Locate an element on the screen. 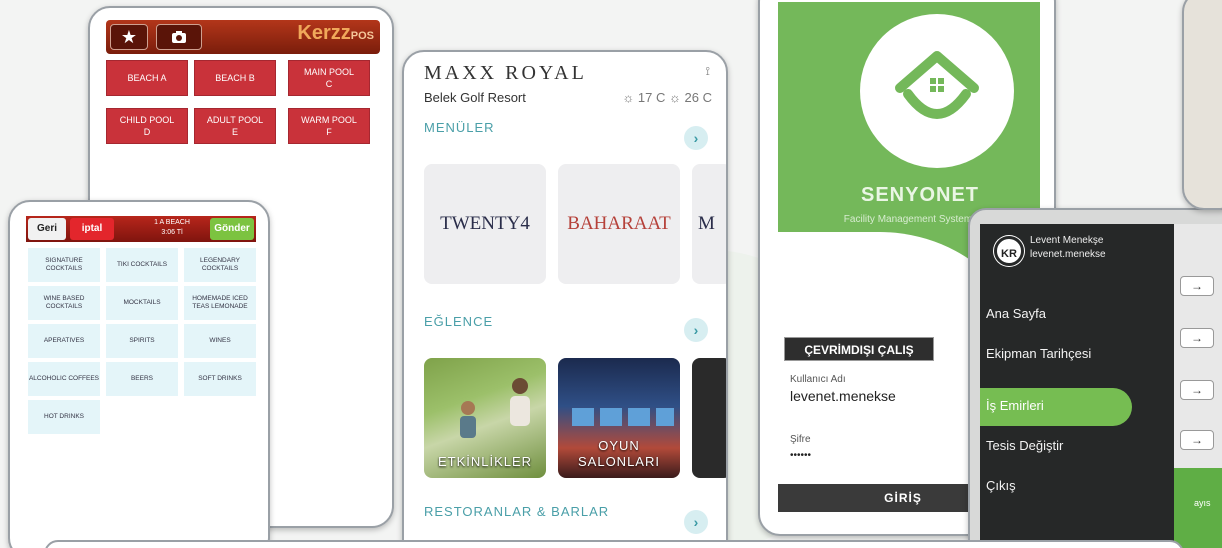 The height and width of the screenshot is (548, 1222). kerzz-header: ★ KerzzPOS is located at coordinates (243, 37).